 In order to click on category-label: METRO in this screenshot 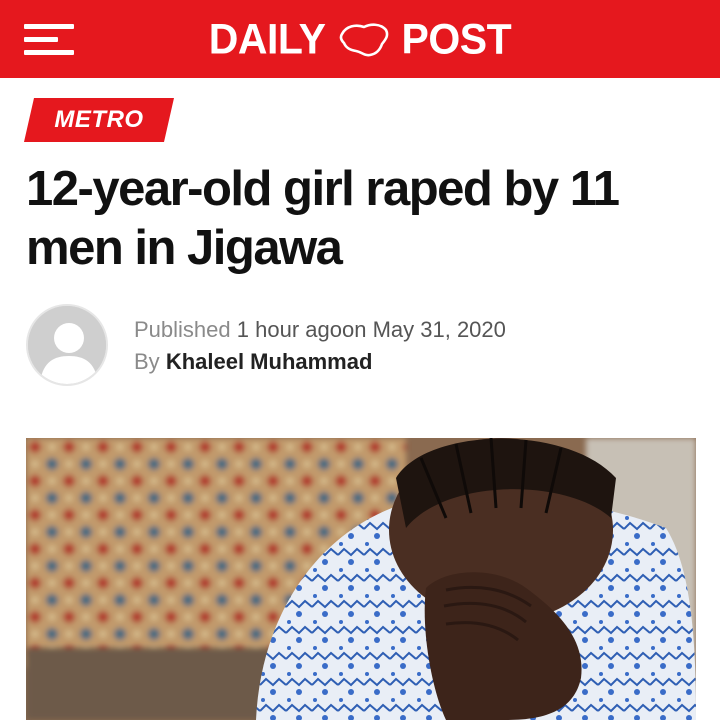, I will do `click(99, 119)`.